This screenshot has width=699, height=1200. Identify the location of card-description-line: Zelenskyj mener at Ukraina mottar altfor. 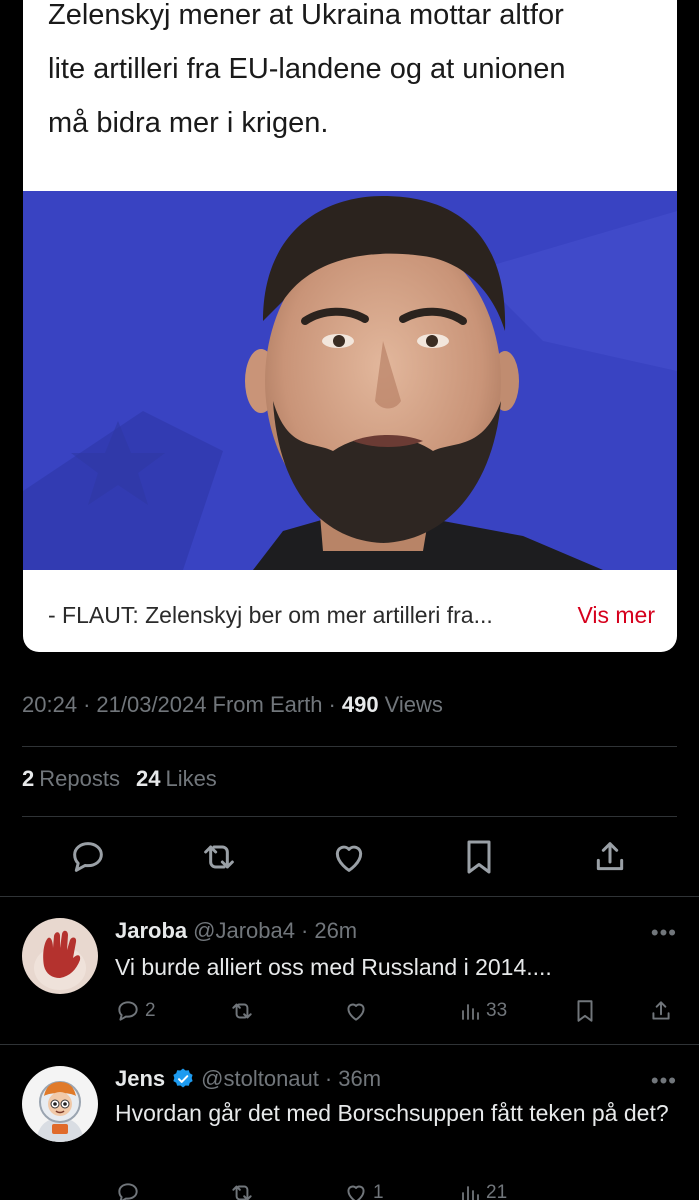
(306, 15).